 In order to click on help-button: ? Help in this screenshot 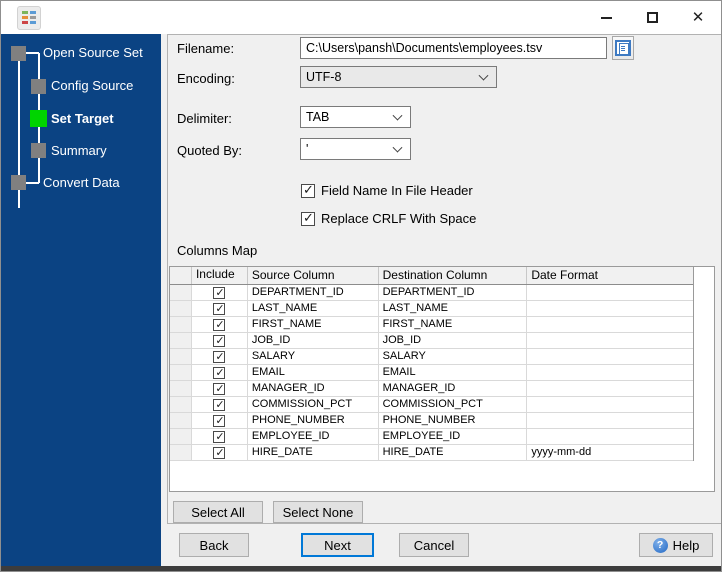, I will do `click(676, 545)`.